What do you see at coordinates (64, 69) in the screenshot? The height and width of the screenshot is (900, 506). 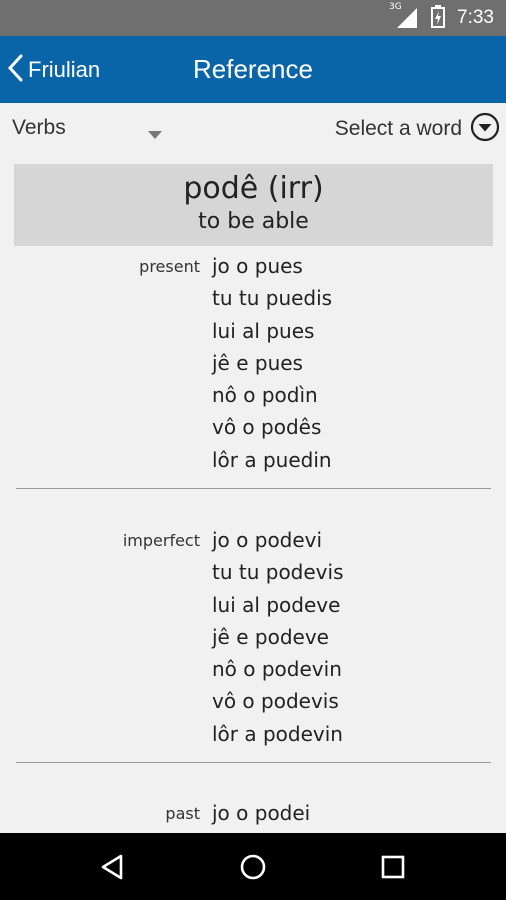 I see `back-label: Friulian` at bounding box center [64, 69].